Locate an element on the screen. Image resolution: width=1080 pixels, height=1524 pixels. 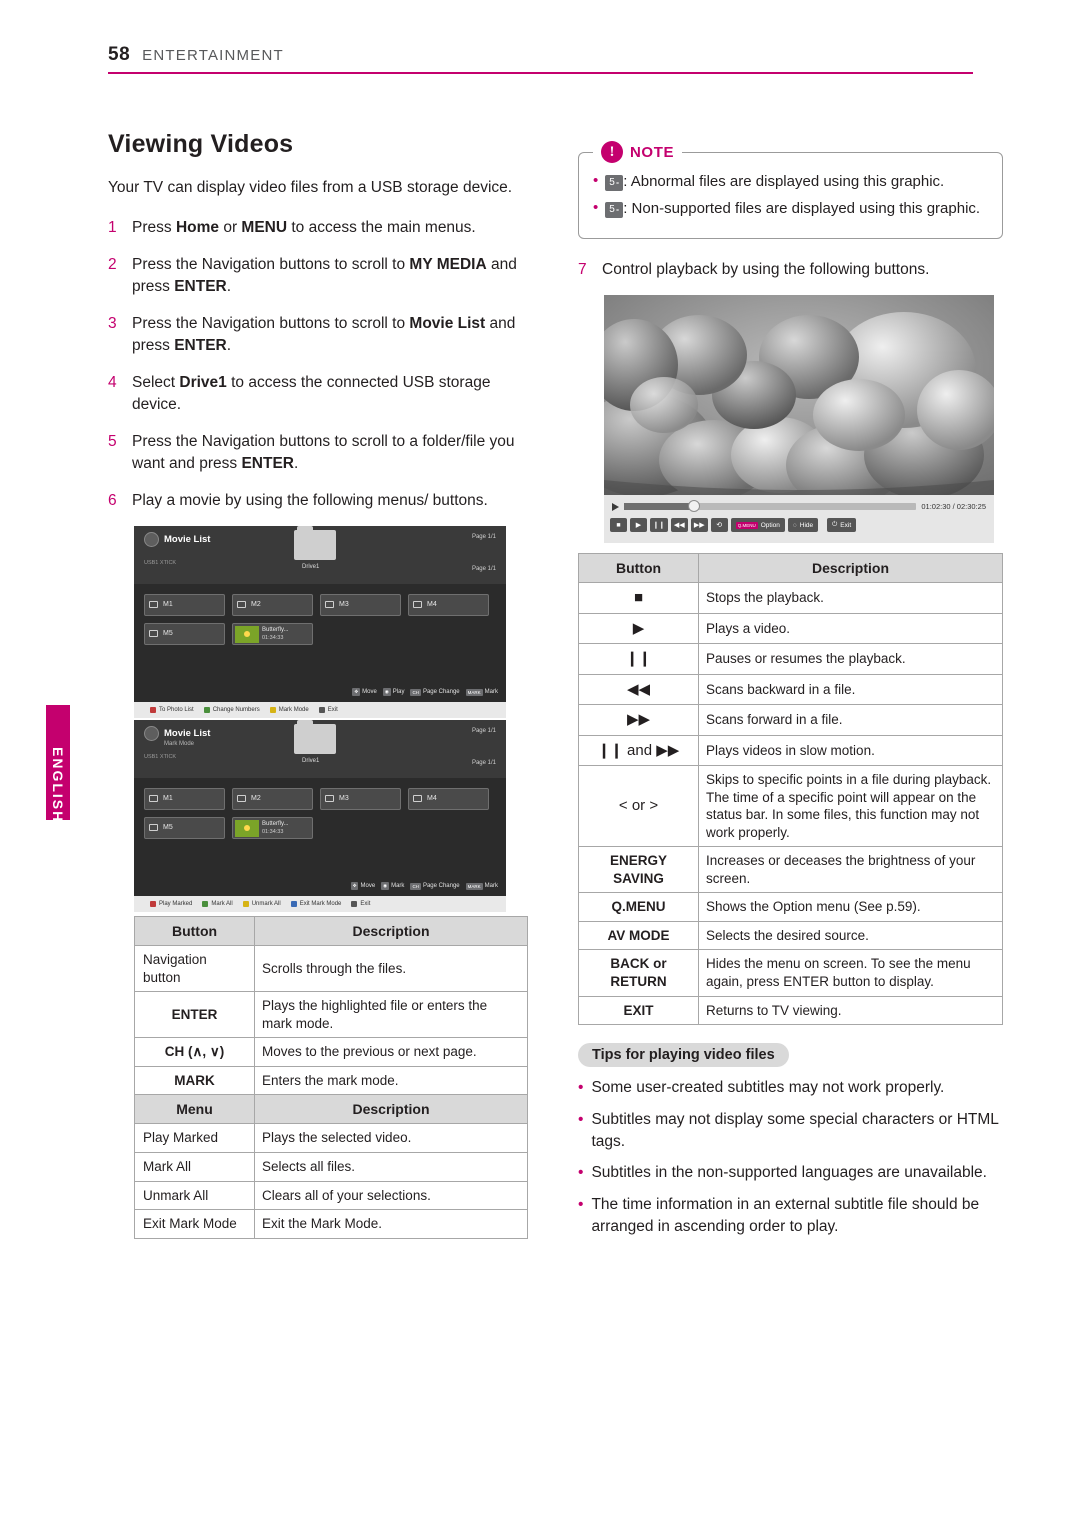
footer-action-label: Play Marked is located at coordinates (176, 904).